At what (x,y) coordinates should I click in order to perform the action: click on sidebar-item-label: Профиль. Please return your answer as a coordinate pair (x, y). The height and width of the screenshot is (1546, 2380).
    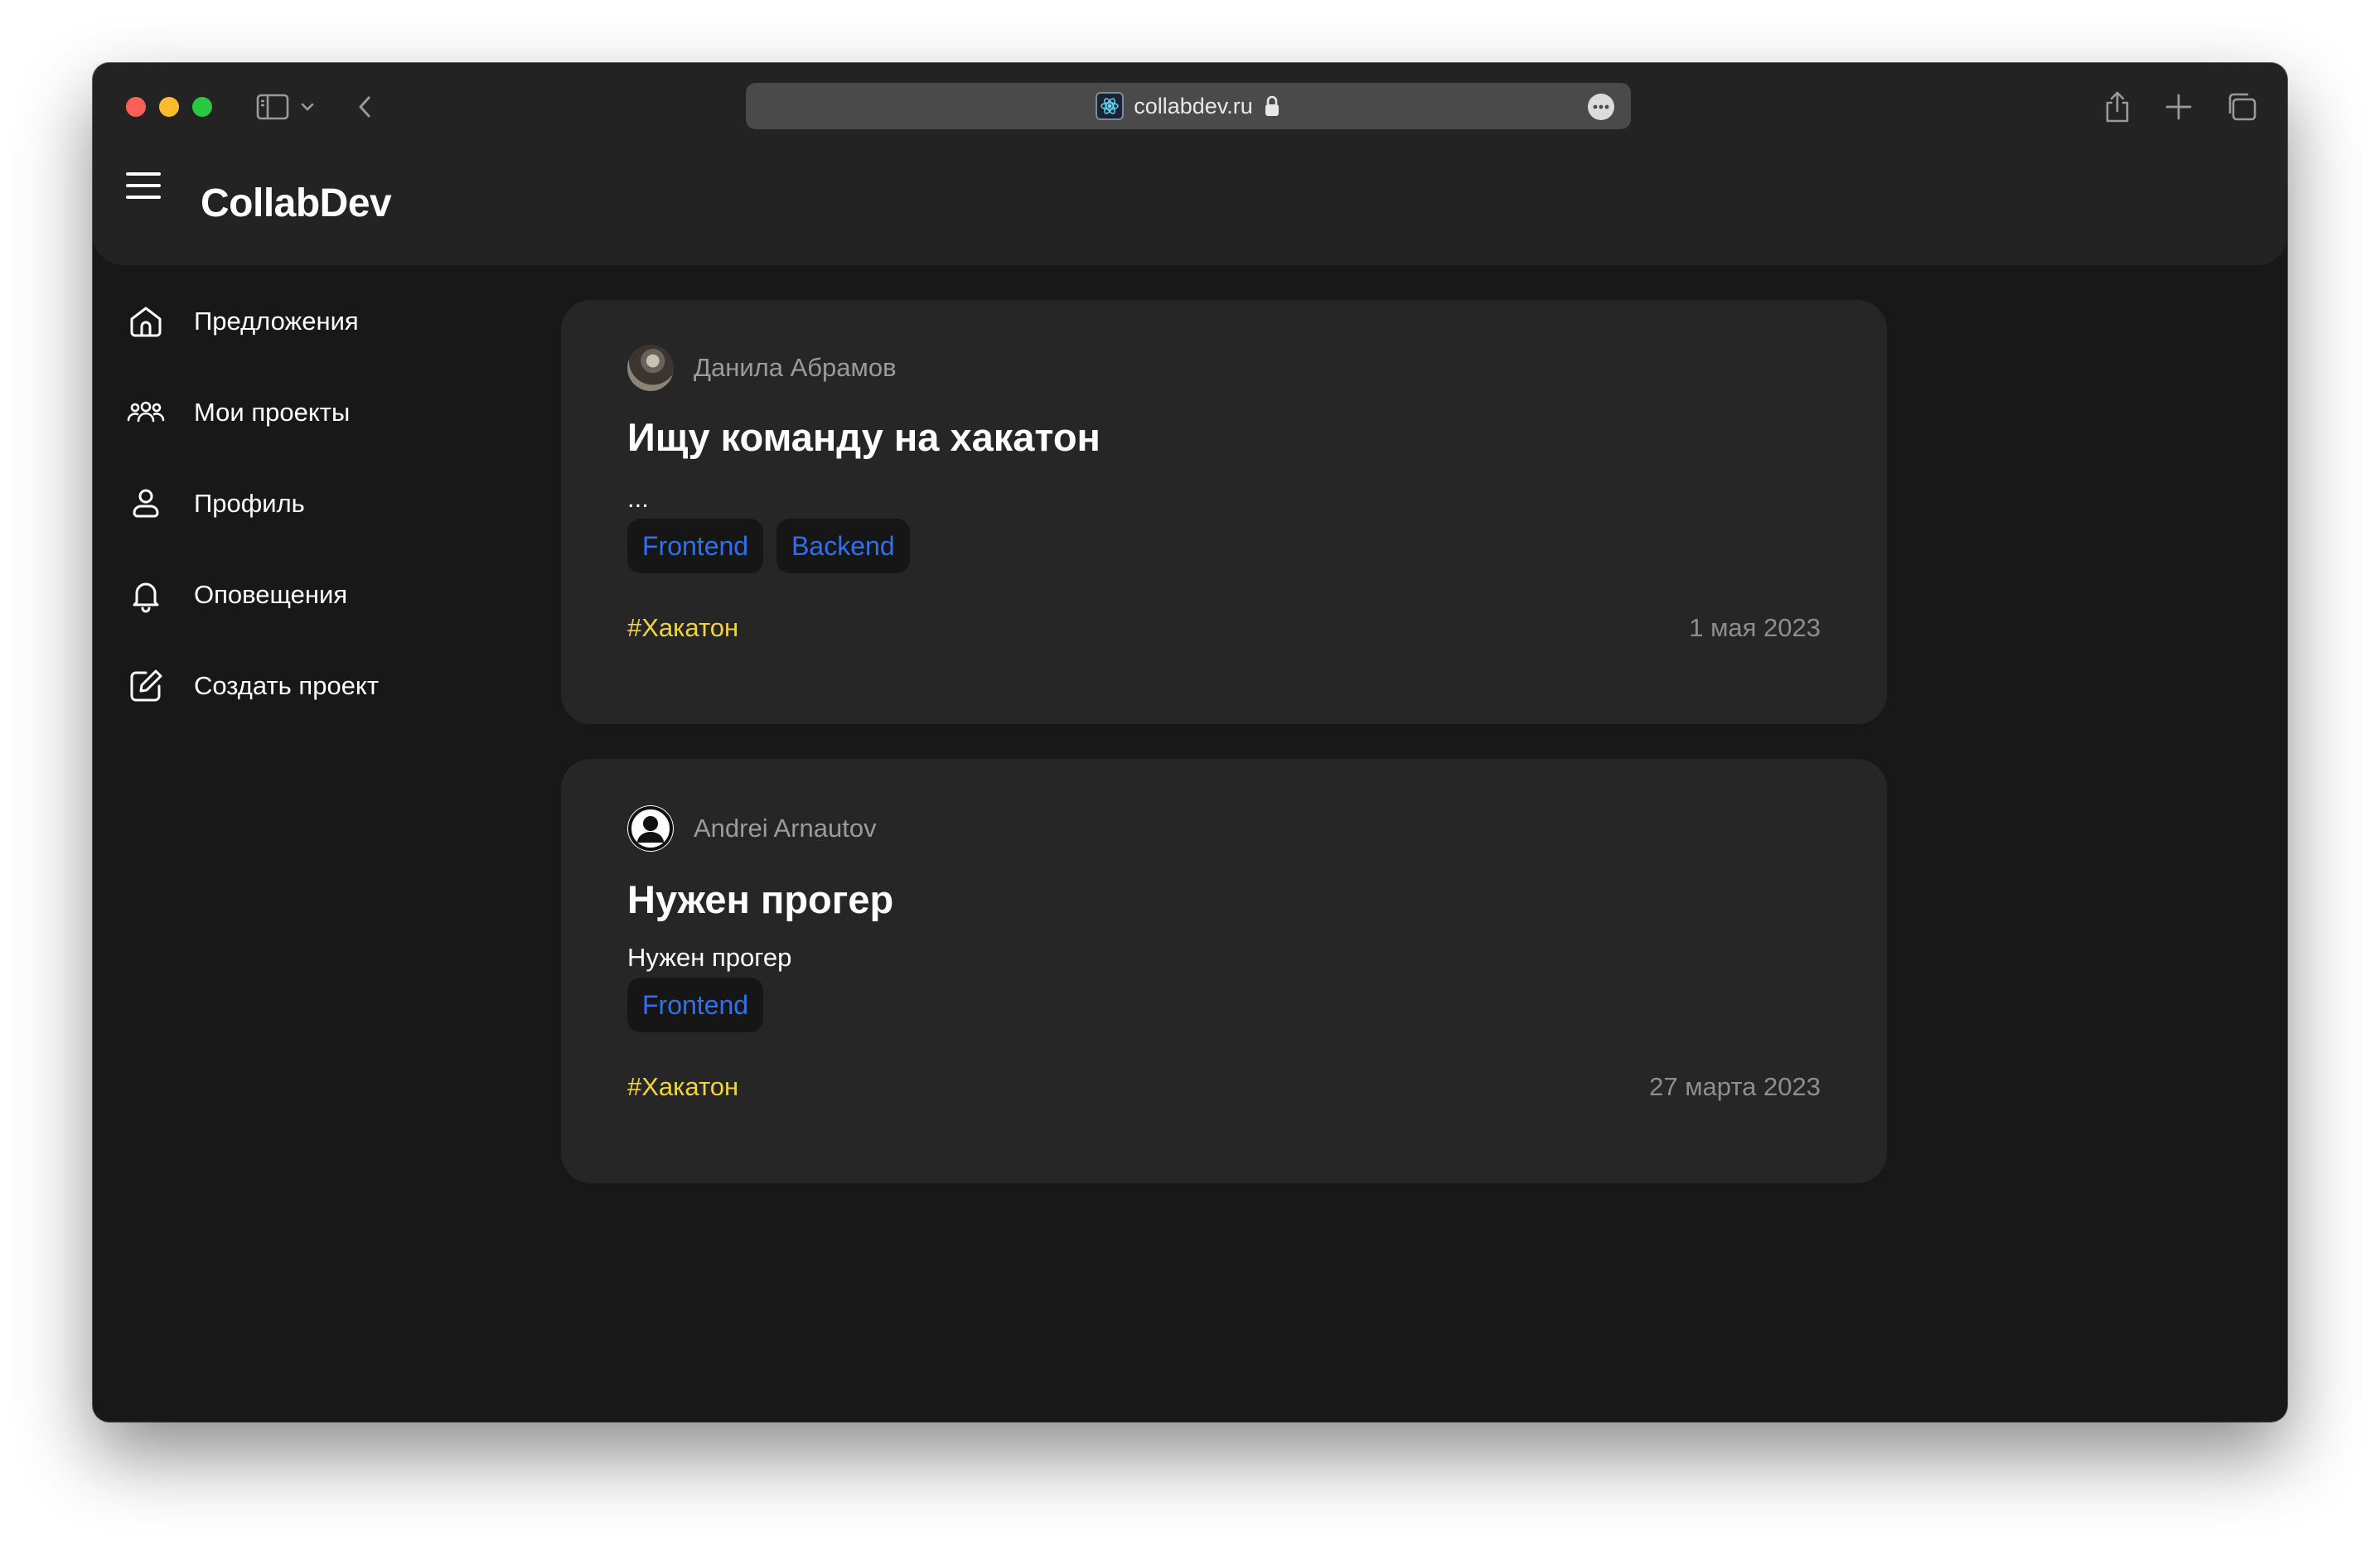
    Looking at the image, I should click on (249, 503).